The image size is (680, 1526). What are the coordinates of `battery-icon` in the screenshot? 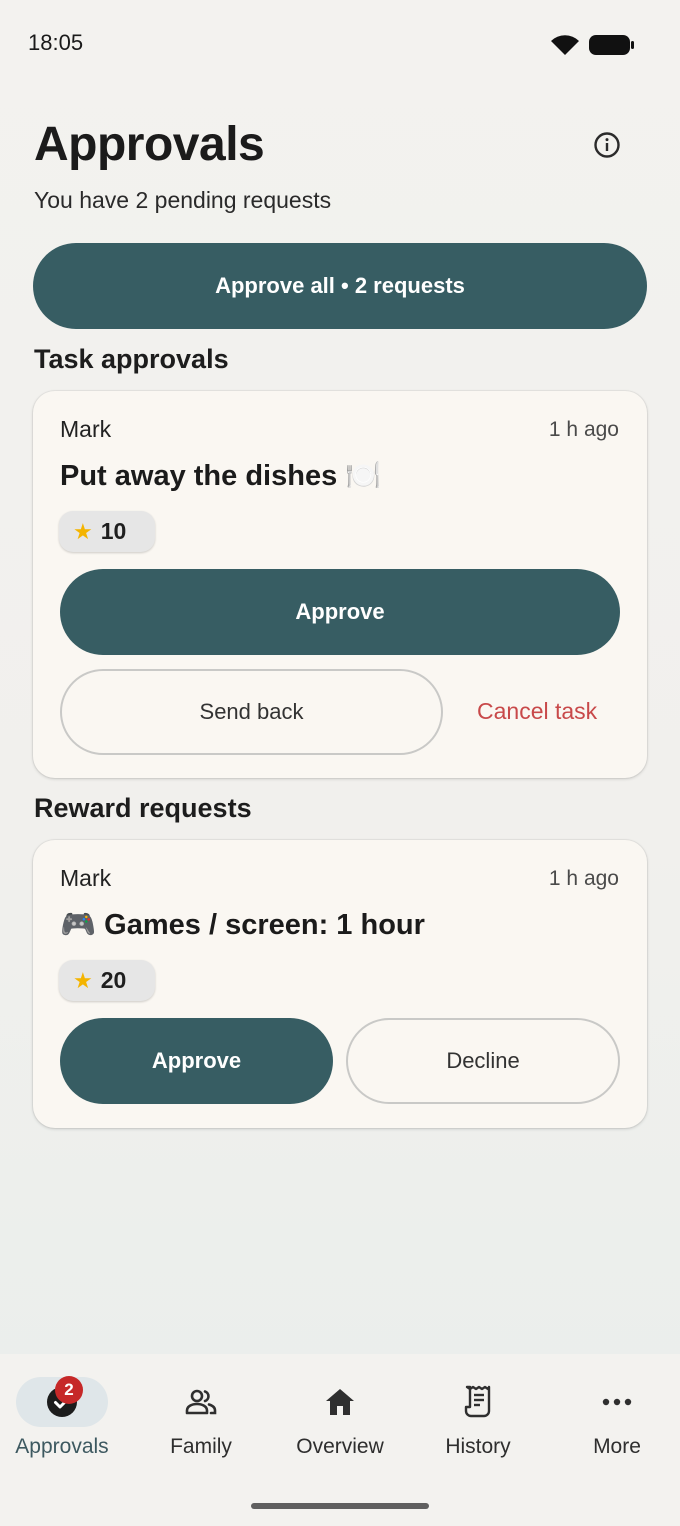 It's located at (611, 45).